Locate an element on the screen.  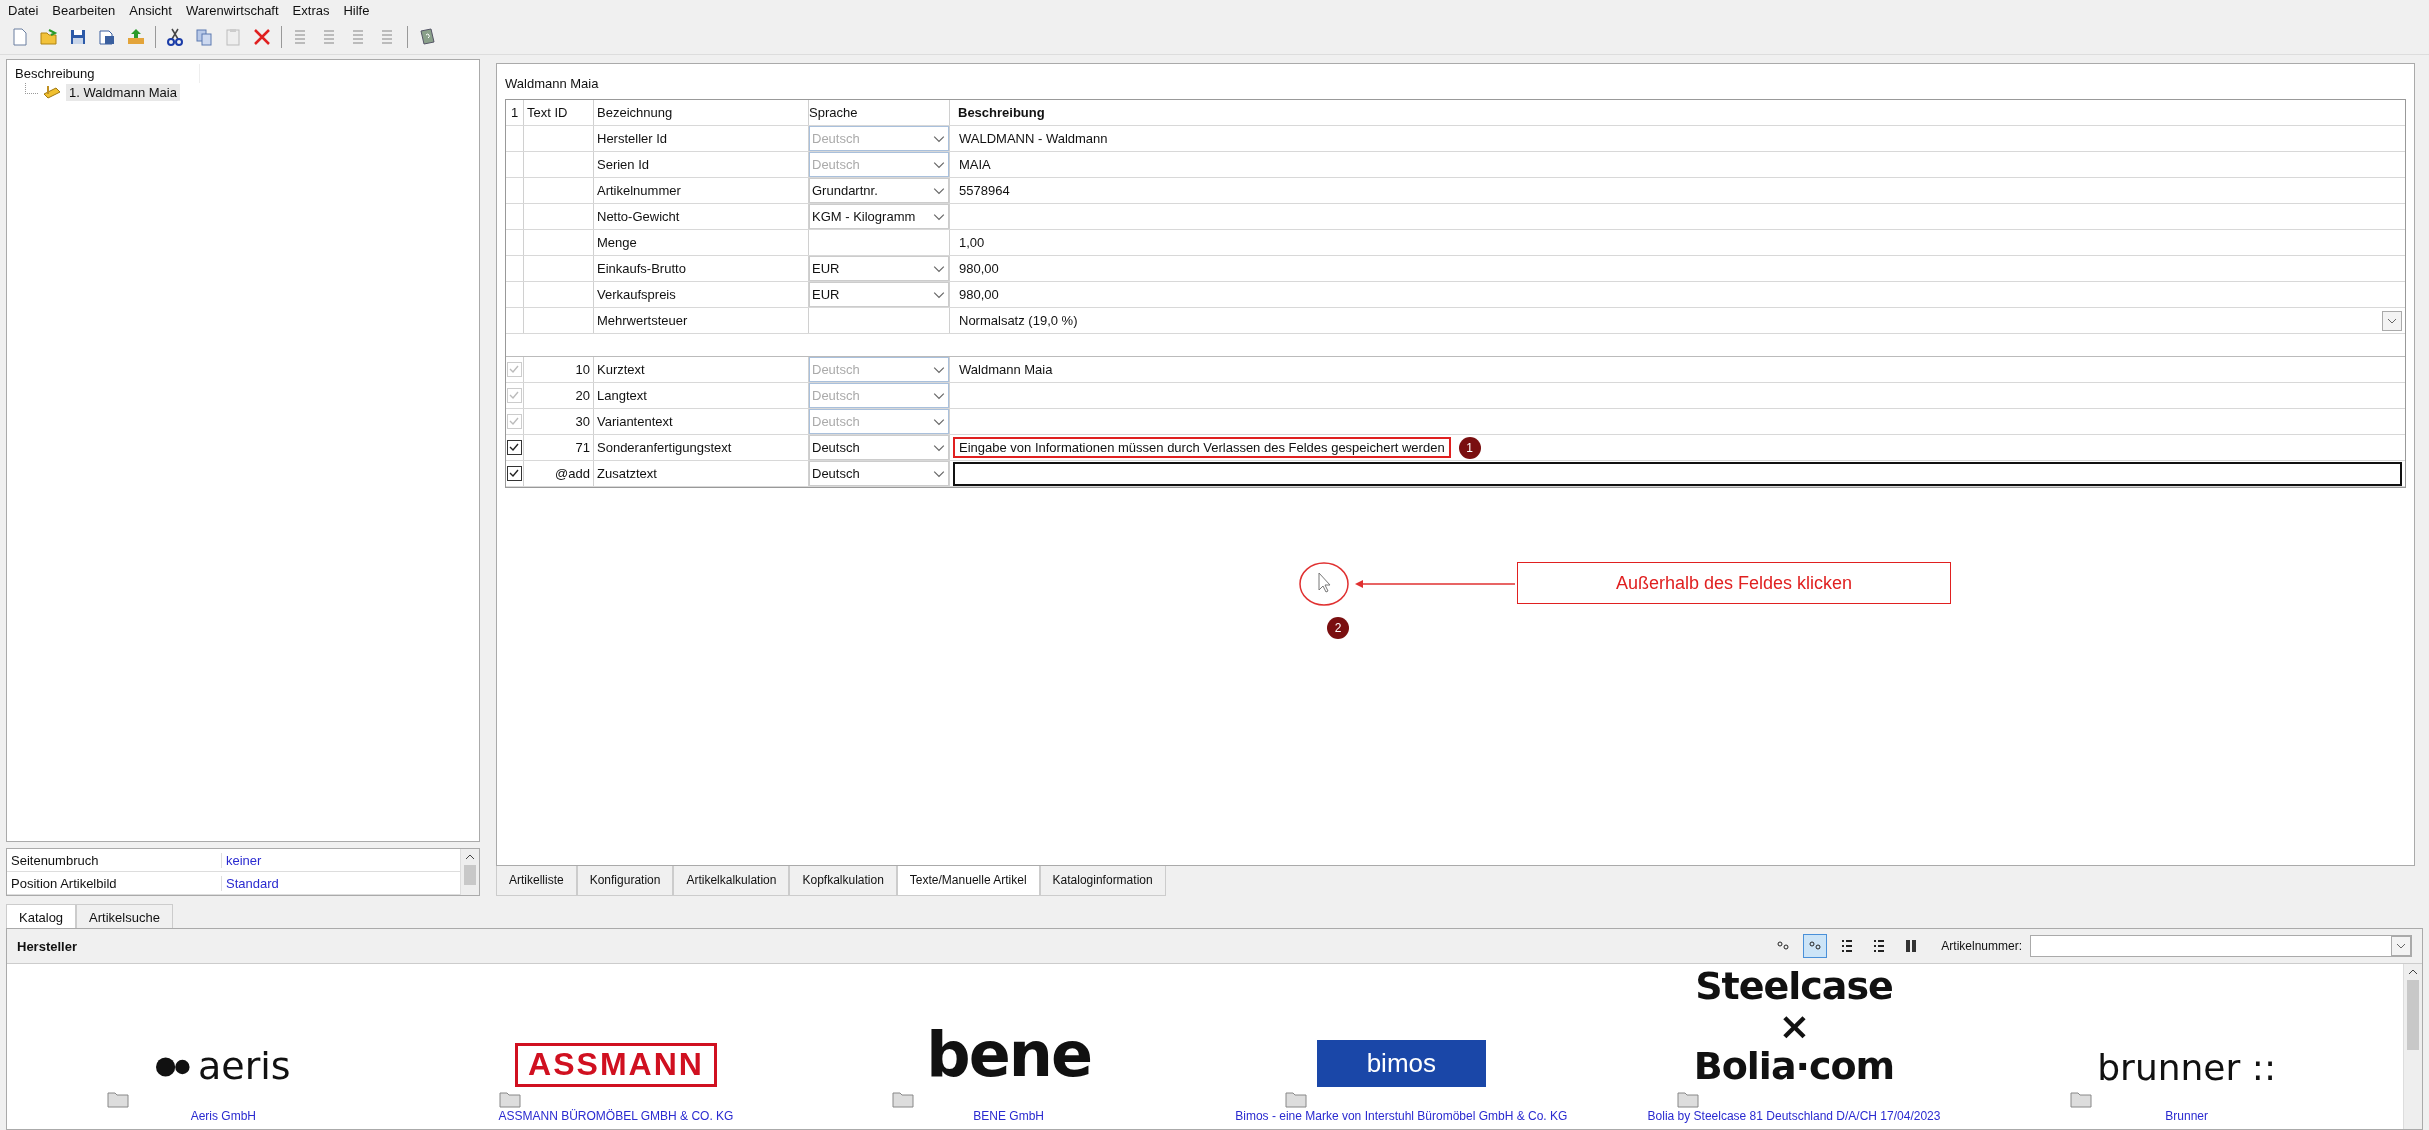
label-cell: Einkaufs-Brutto is located at coordinates (701, 268).